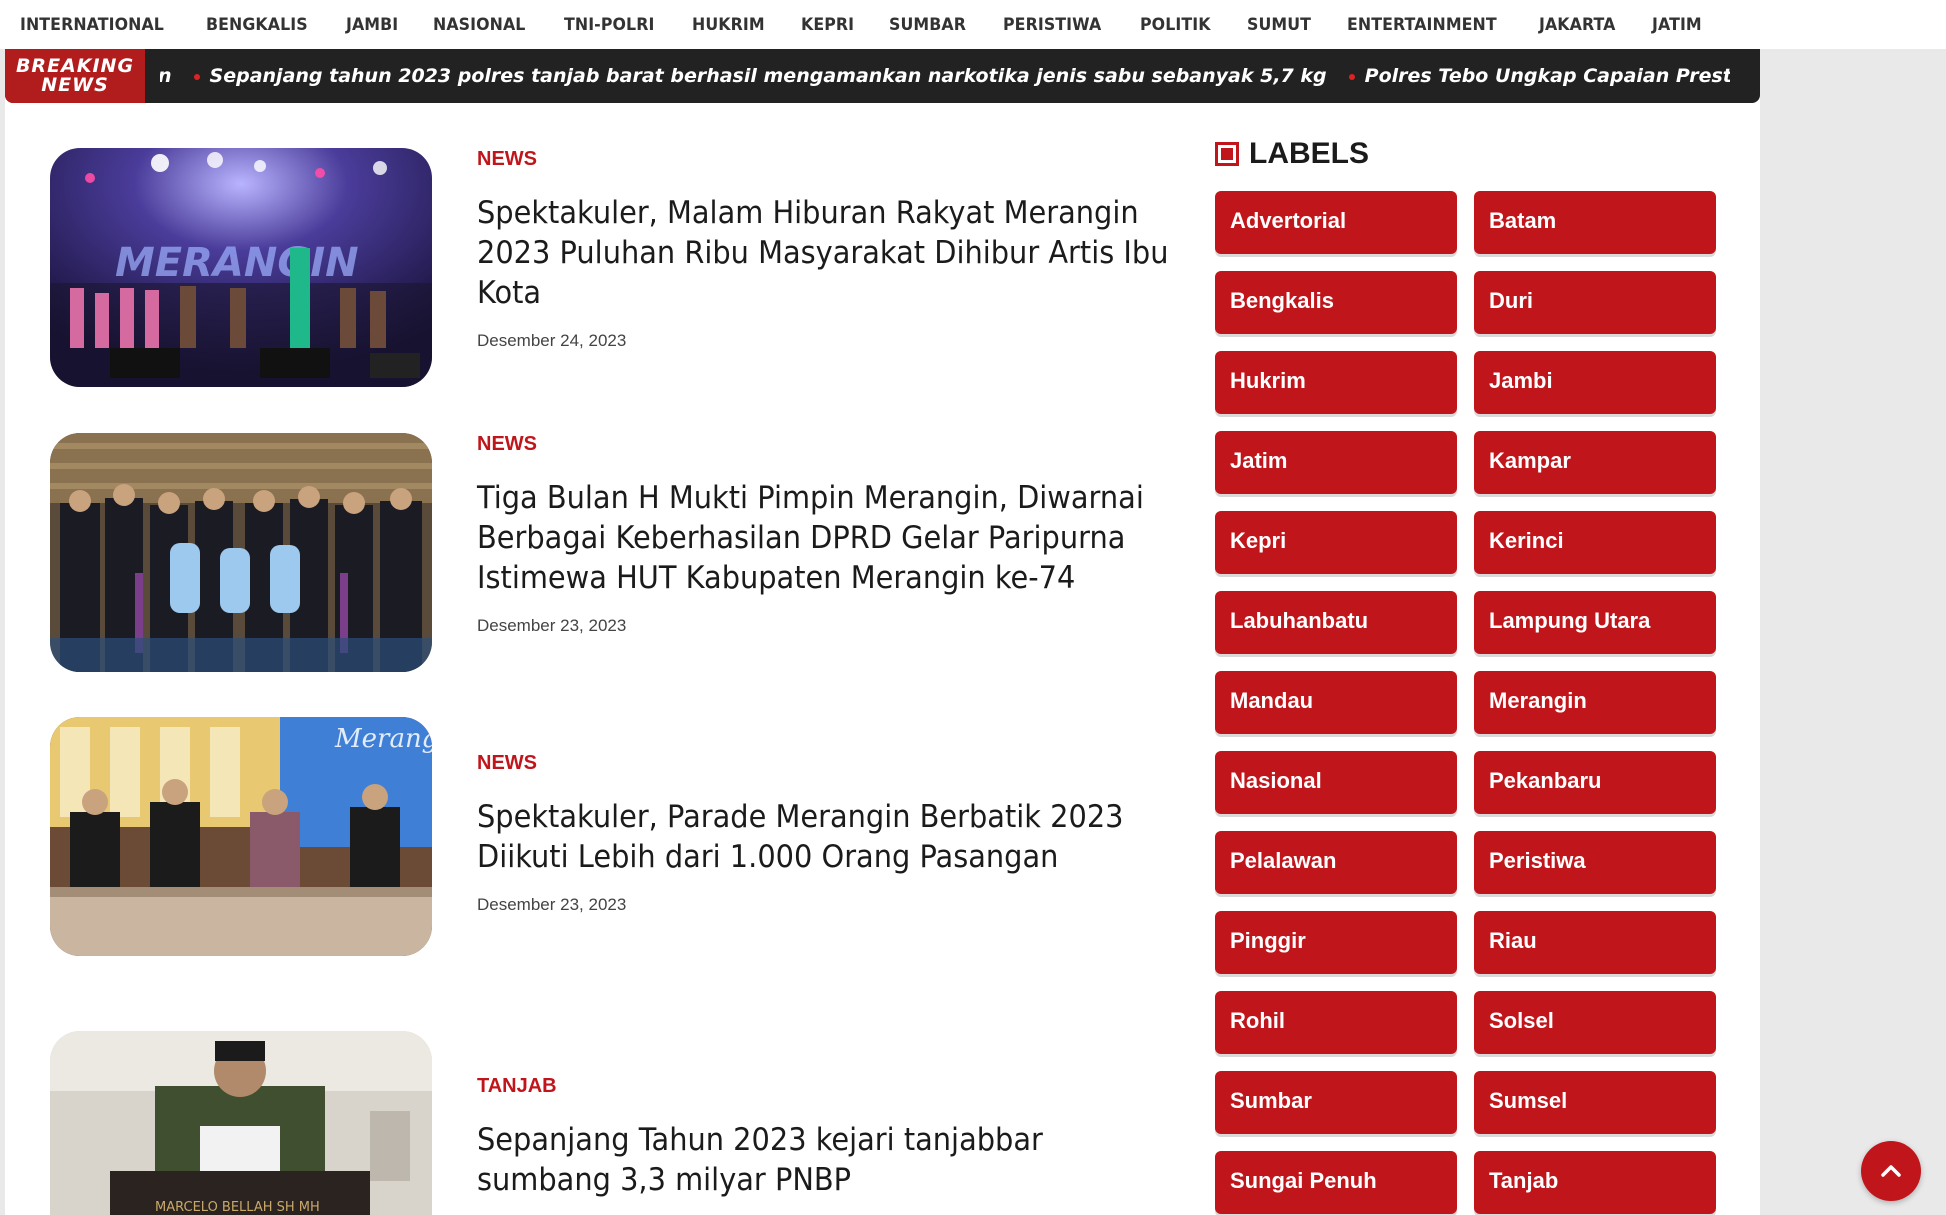 Image resolution: width=1946 pixels, height=1215 pixels. Describe the element at coordinates (609, 25) in the screenshot. I see `nav-item-tni-polri: TNI-POLRI` at that location.